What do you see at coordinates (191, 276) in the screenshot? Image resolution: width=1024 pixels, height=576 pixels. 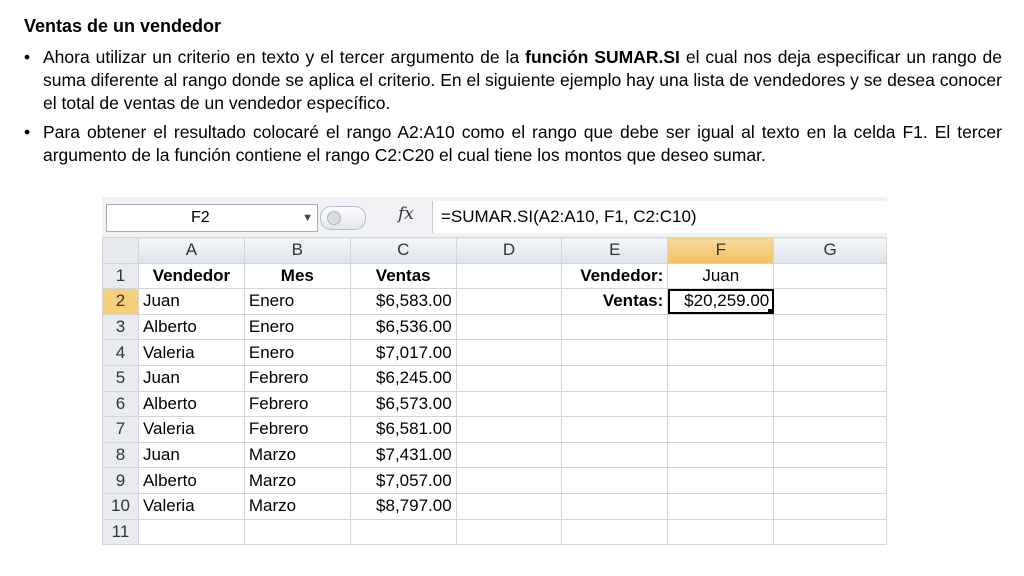 I see `cell-a1: Vendedor` at bounding box center [191, 276].